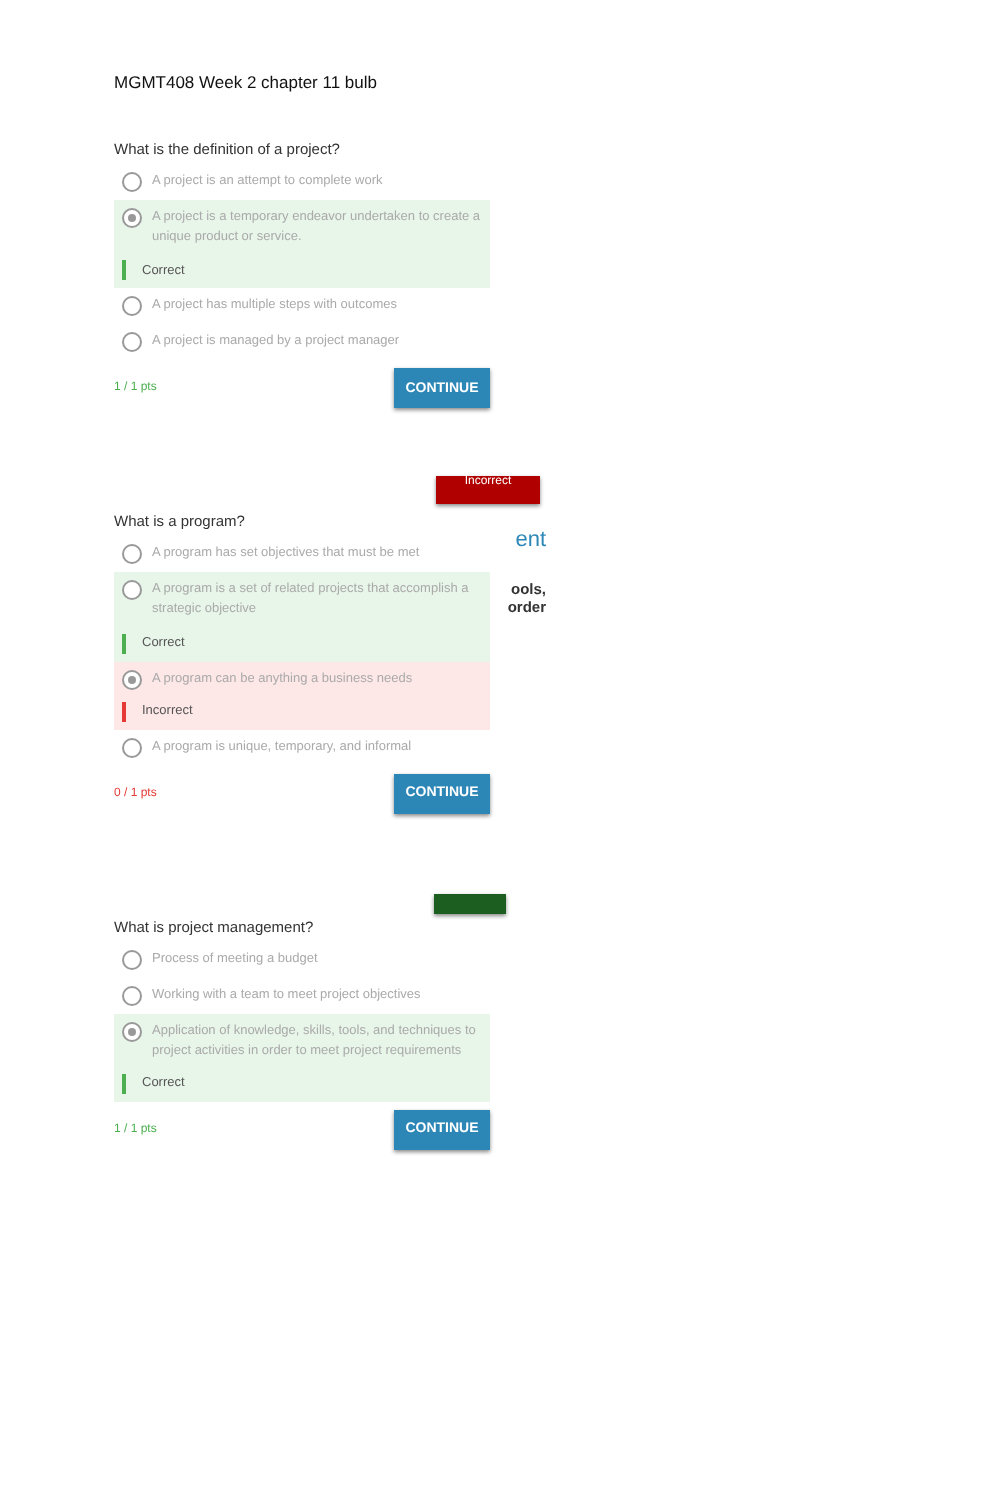 This screenshot has height=1500, width=1000. What do you see at coordinates (247, 82) in the screenshot?
I see `document-title: MGMT408 Week 2 chapter 11 bulb` at bounding box center [247, 82].